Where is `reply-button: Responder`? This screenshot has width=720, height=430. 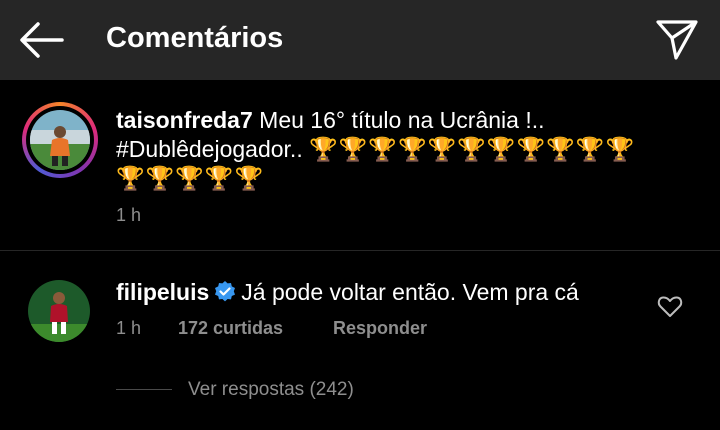
reply-button: Responder is located at coordinates (380, 328).